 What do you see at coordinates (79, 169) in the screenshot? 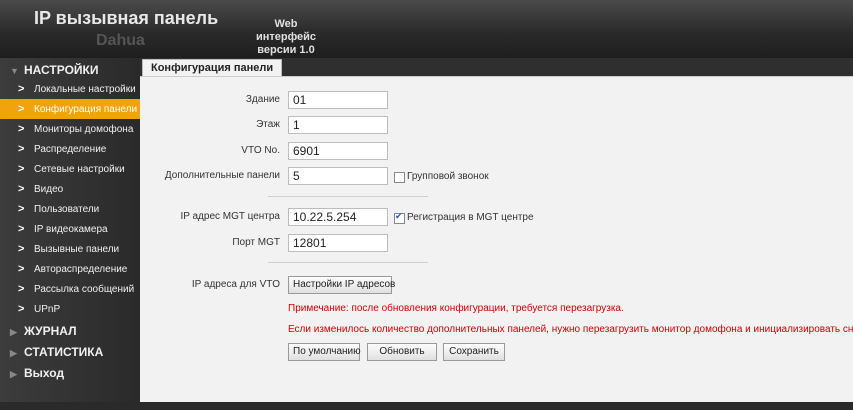
I see `sidebar-item-label: Сетевые настройки` at bounding box center [79, 169].